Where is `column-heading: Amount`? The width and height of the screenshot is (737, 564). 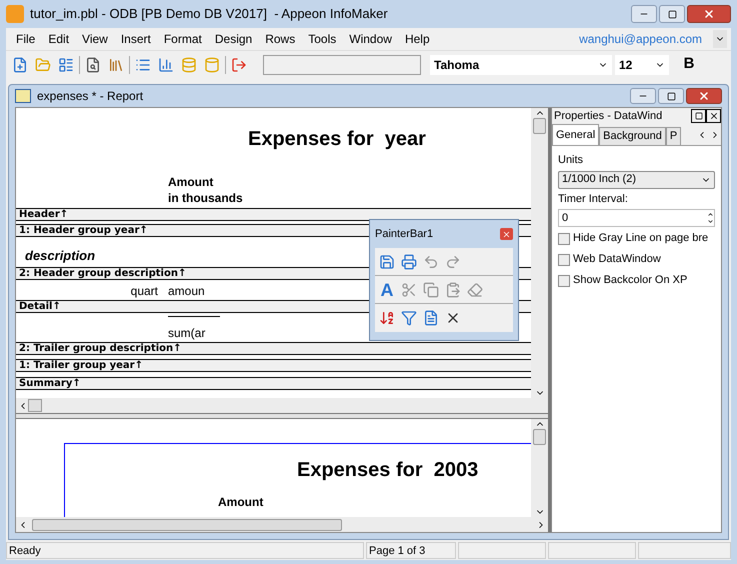
column-heading: Amount is located at coordinates (241, 502).